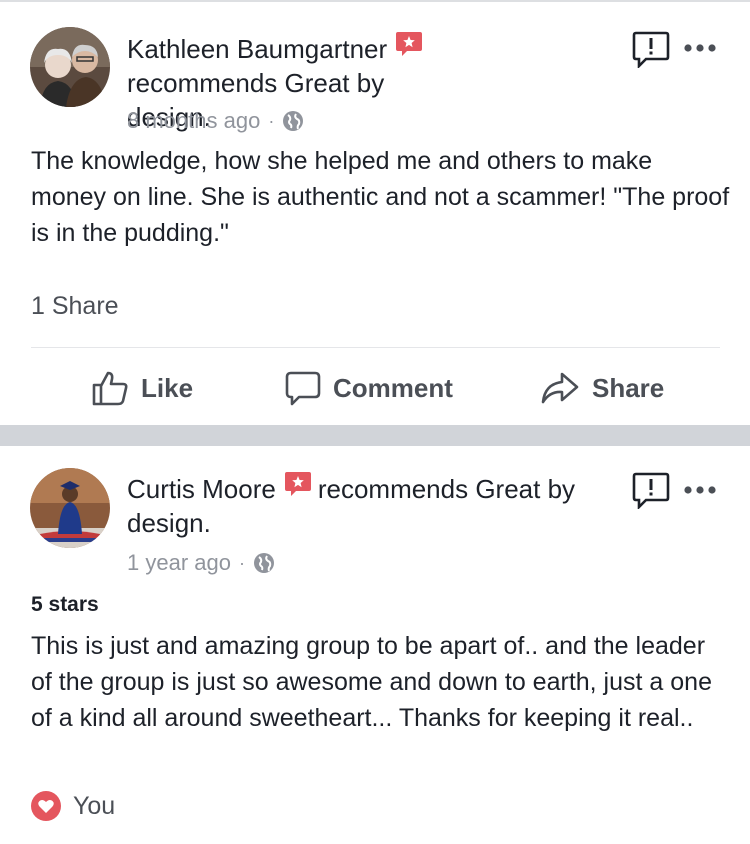 This screenshot has height=844, width=750. Describe the element at coordinates (560, 388) in the screenshot. I see `share-arrow-icon` at that location.